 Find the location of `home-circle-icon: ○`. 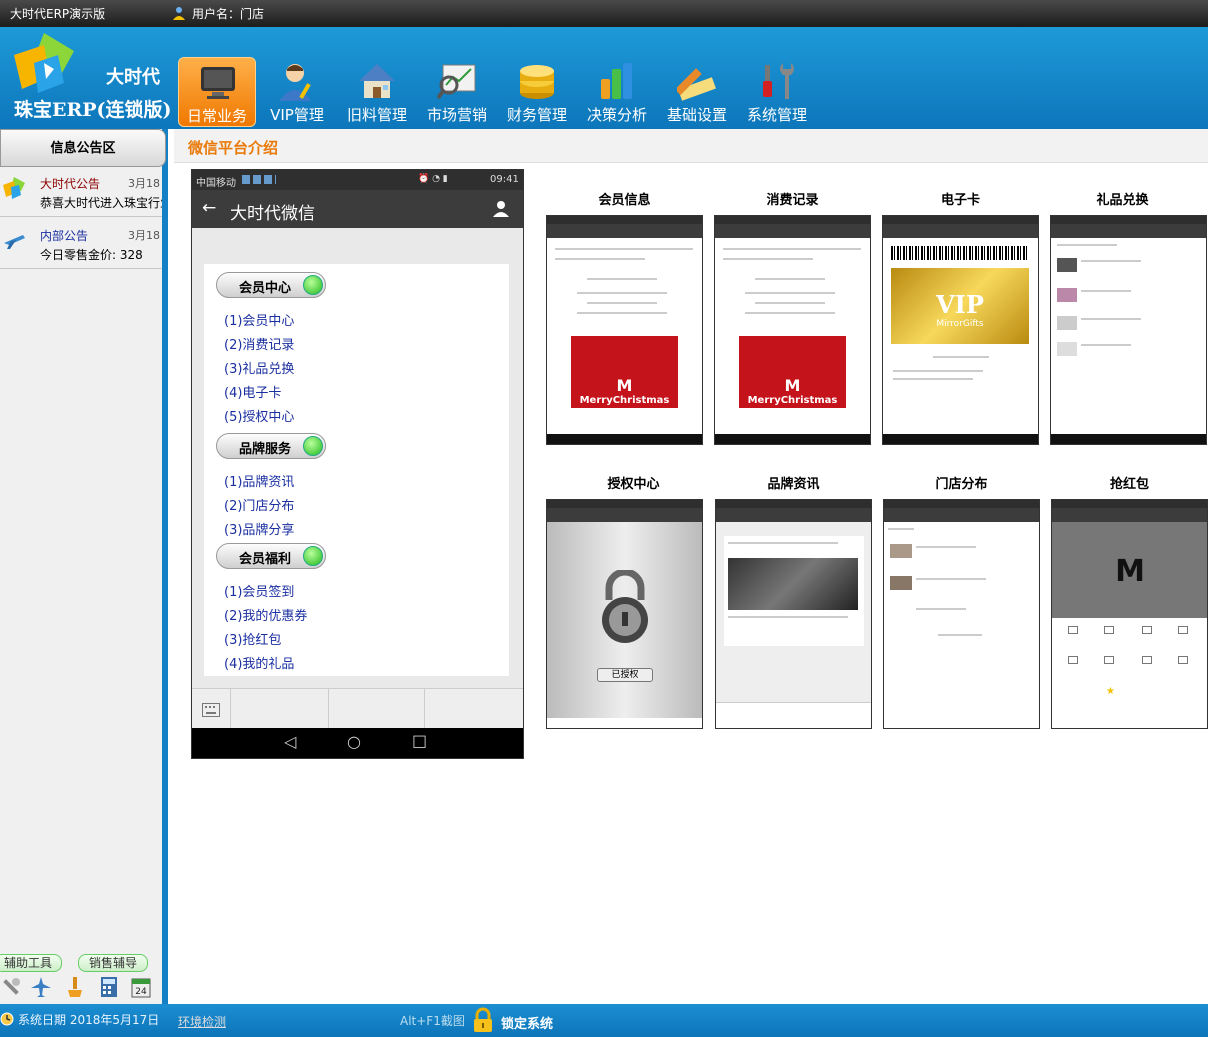

home-circle-icon: ○ is located at coordinates (354, 741).